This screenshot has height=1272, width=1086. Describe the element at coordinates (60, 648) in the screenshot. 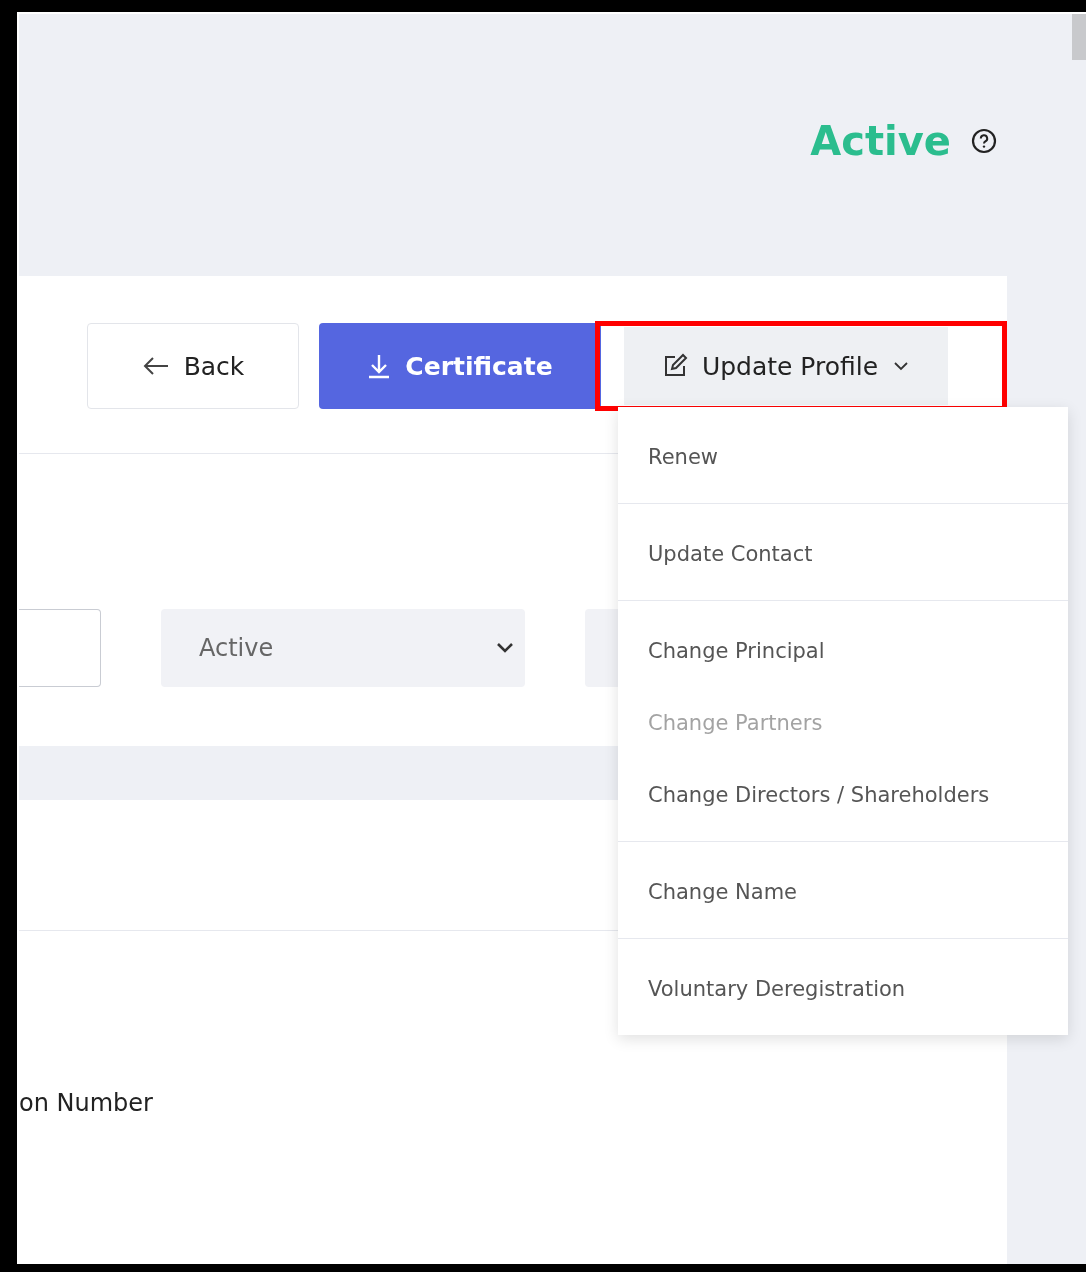

I see `input-field` at that location.